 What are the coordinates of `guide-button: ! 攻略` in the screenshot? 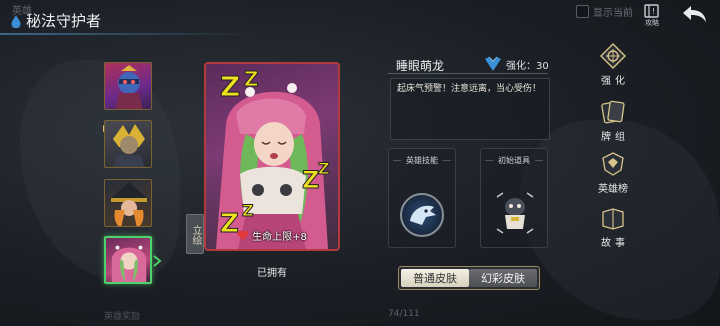 It's located at (652, 15).